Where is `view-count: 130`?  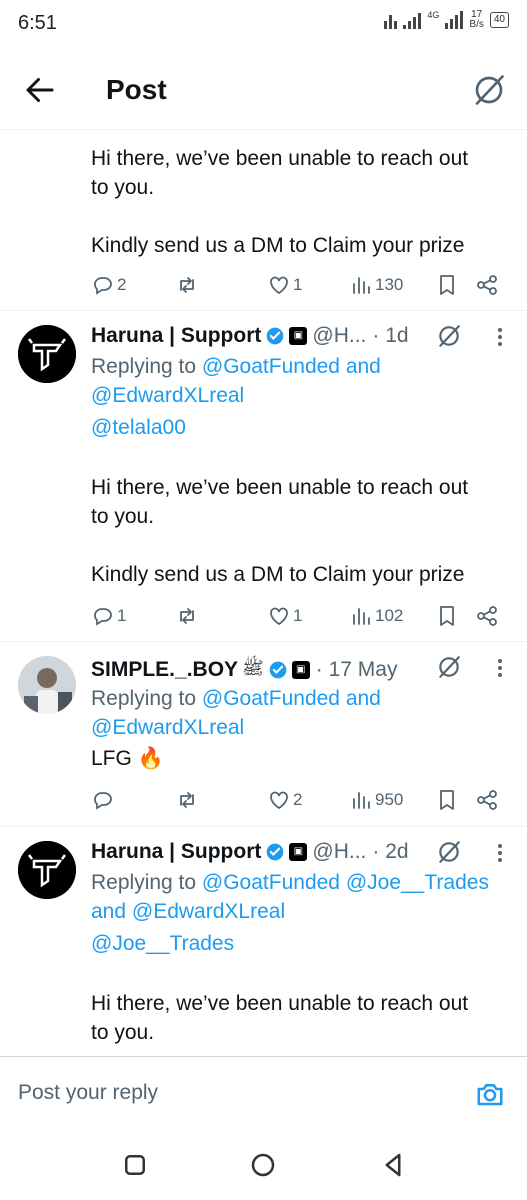
view-count: 130 is located at coordinates (389, 284).